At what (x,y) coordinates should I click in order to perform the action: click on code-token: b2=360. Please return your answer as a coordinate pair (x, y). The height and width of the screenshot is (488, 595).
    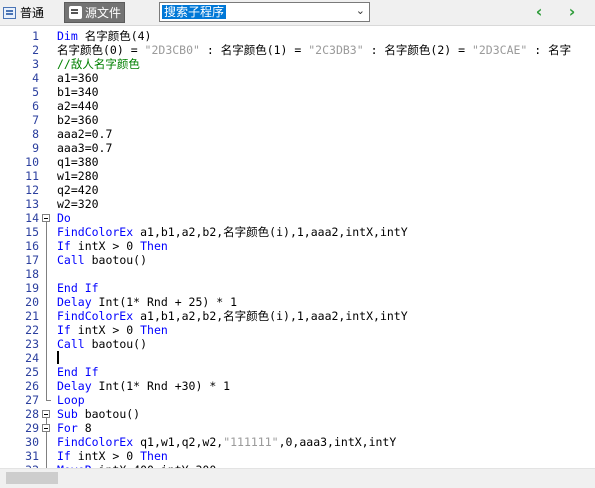
    Looking at the image, I should click on (78, 120).